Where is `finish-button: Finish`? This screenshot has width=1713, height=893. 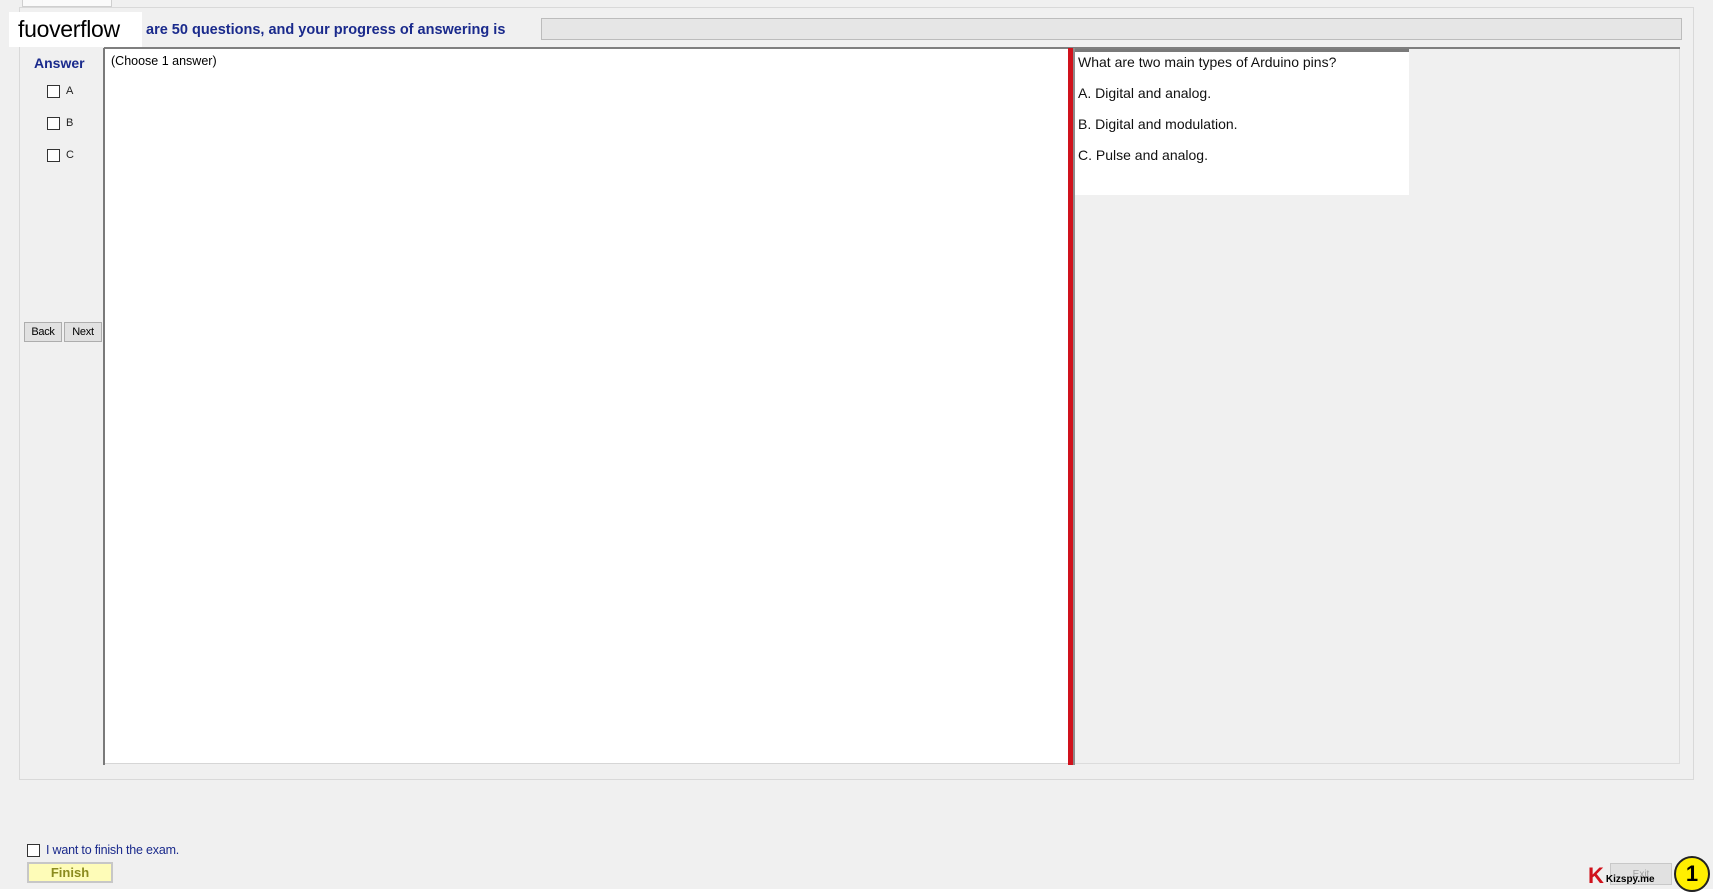 finish-button: Finish is located at coordinates (70, 872).